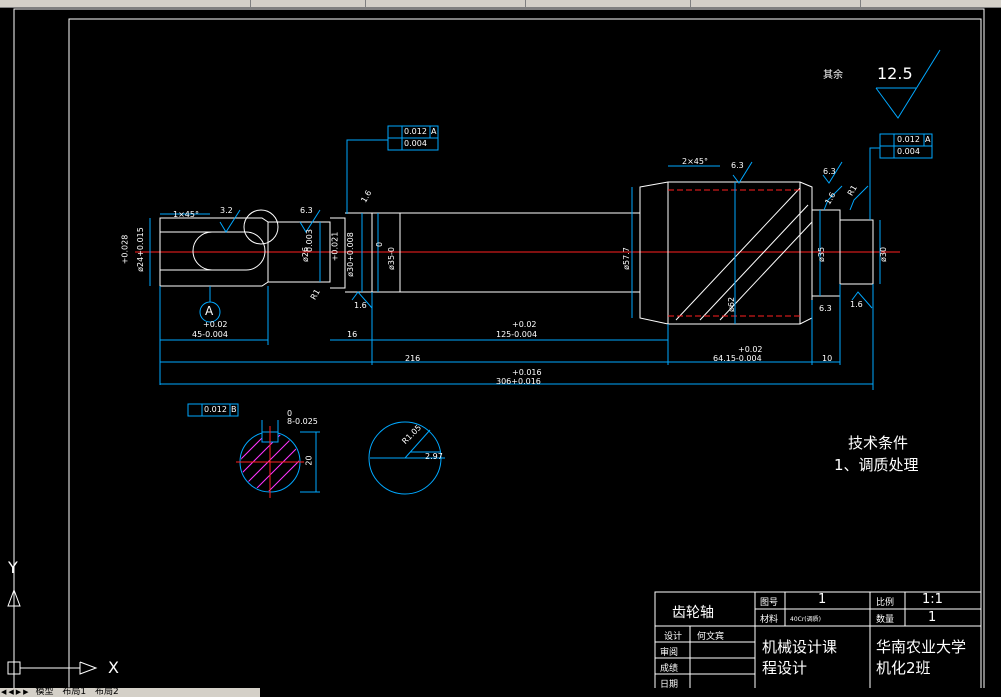 This screenshot has width=1001, height=697. Describe the element at coordinates (380, 244) in the screenshot. I see `dim-d35-tol: 0` at that location.